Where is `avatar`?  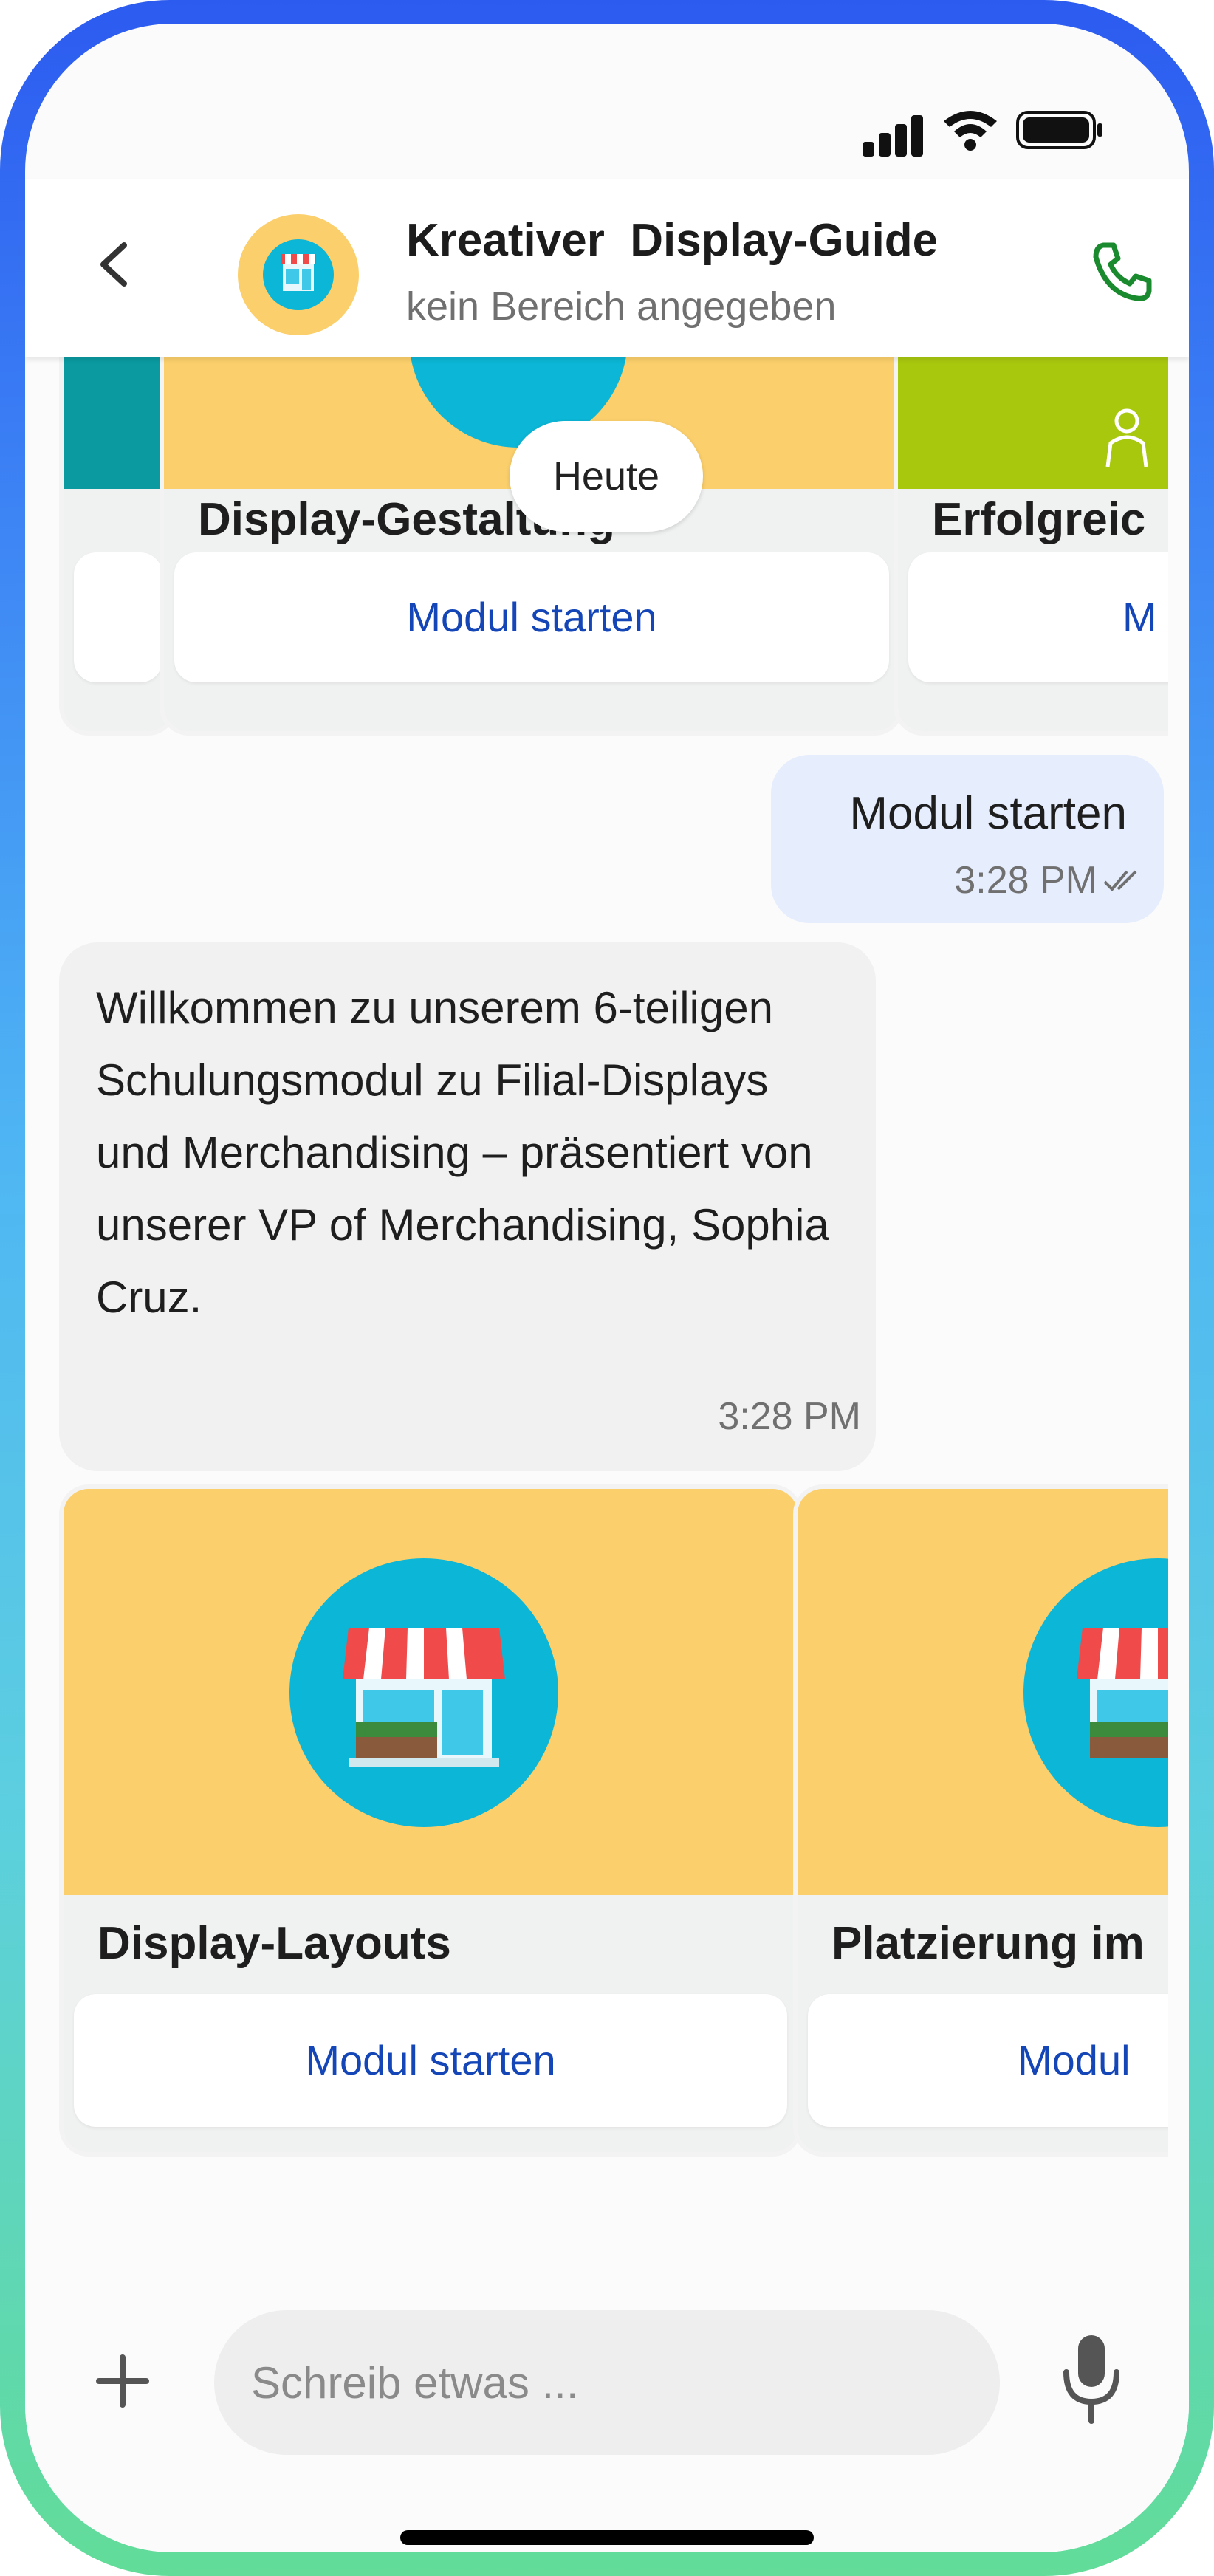
avatar is located at coordinates (298, 274).